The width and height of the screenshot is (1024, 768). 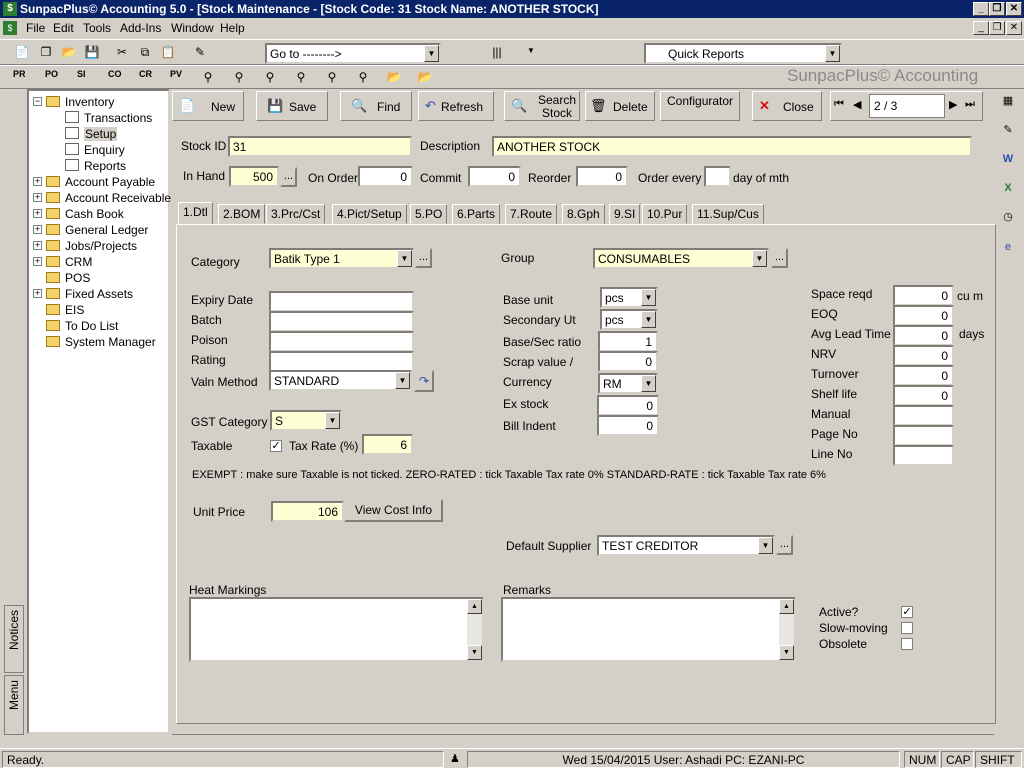 I want to click on currency-select: RM ▼, so click(x=628, y=383).